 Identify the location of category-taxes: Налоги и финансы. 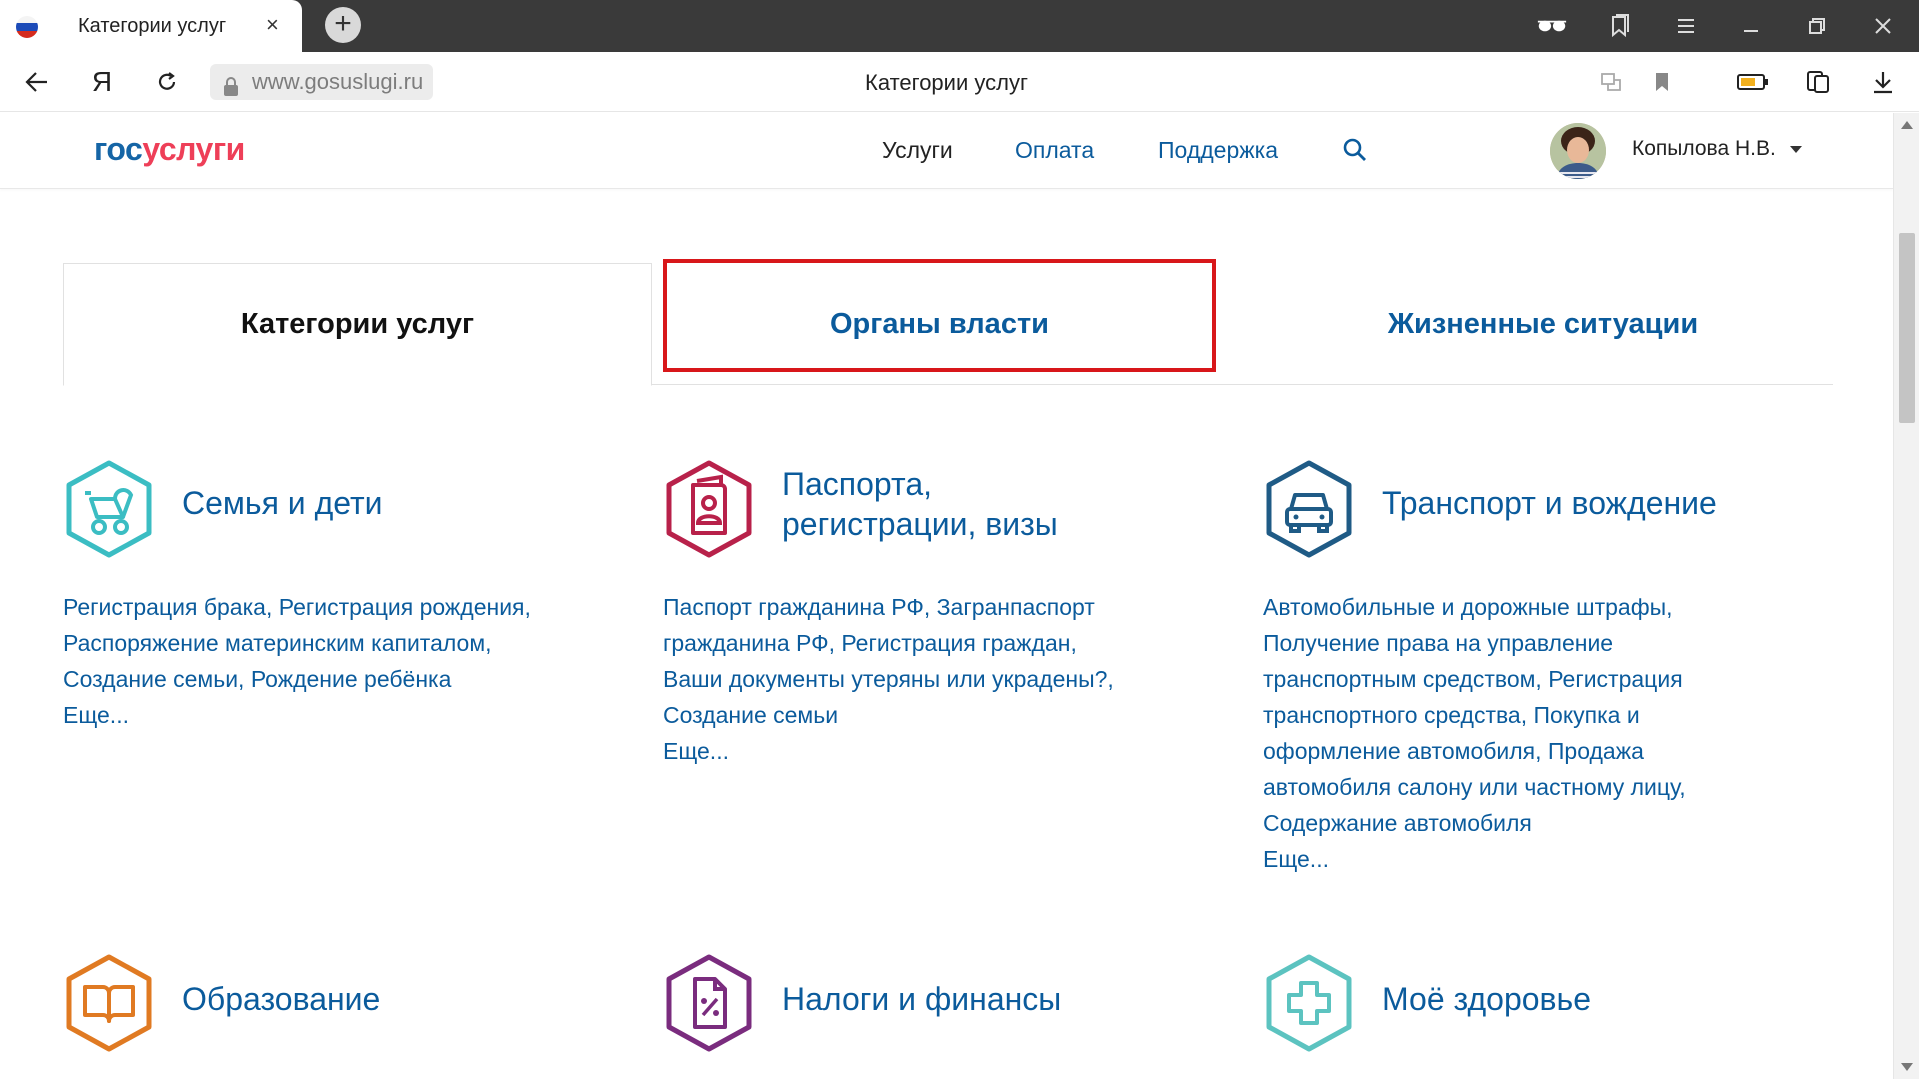
(943, 1008).